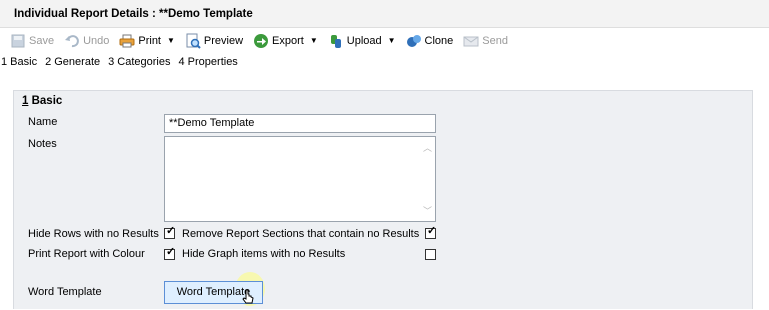 This screenshot has width=769, height=310. I want to click on send-label: Send, so click(495, 40).